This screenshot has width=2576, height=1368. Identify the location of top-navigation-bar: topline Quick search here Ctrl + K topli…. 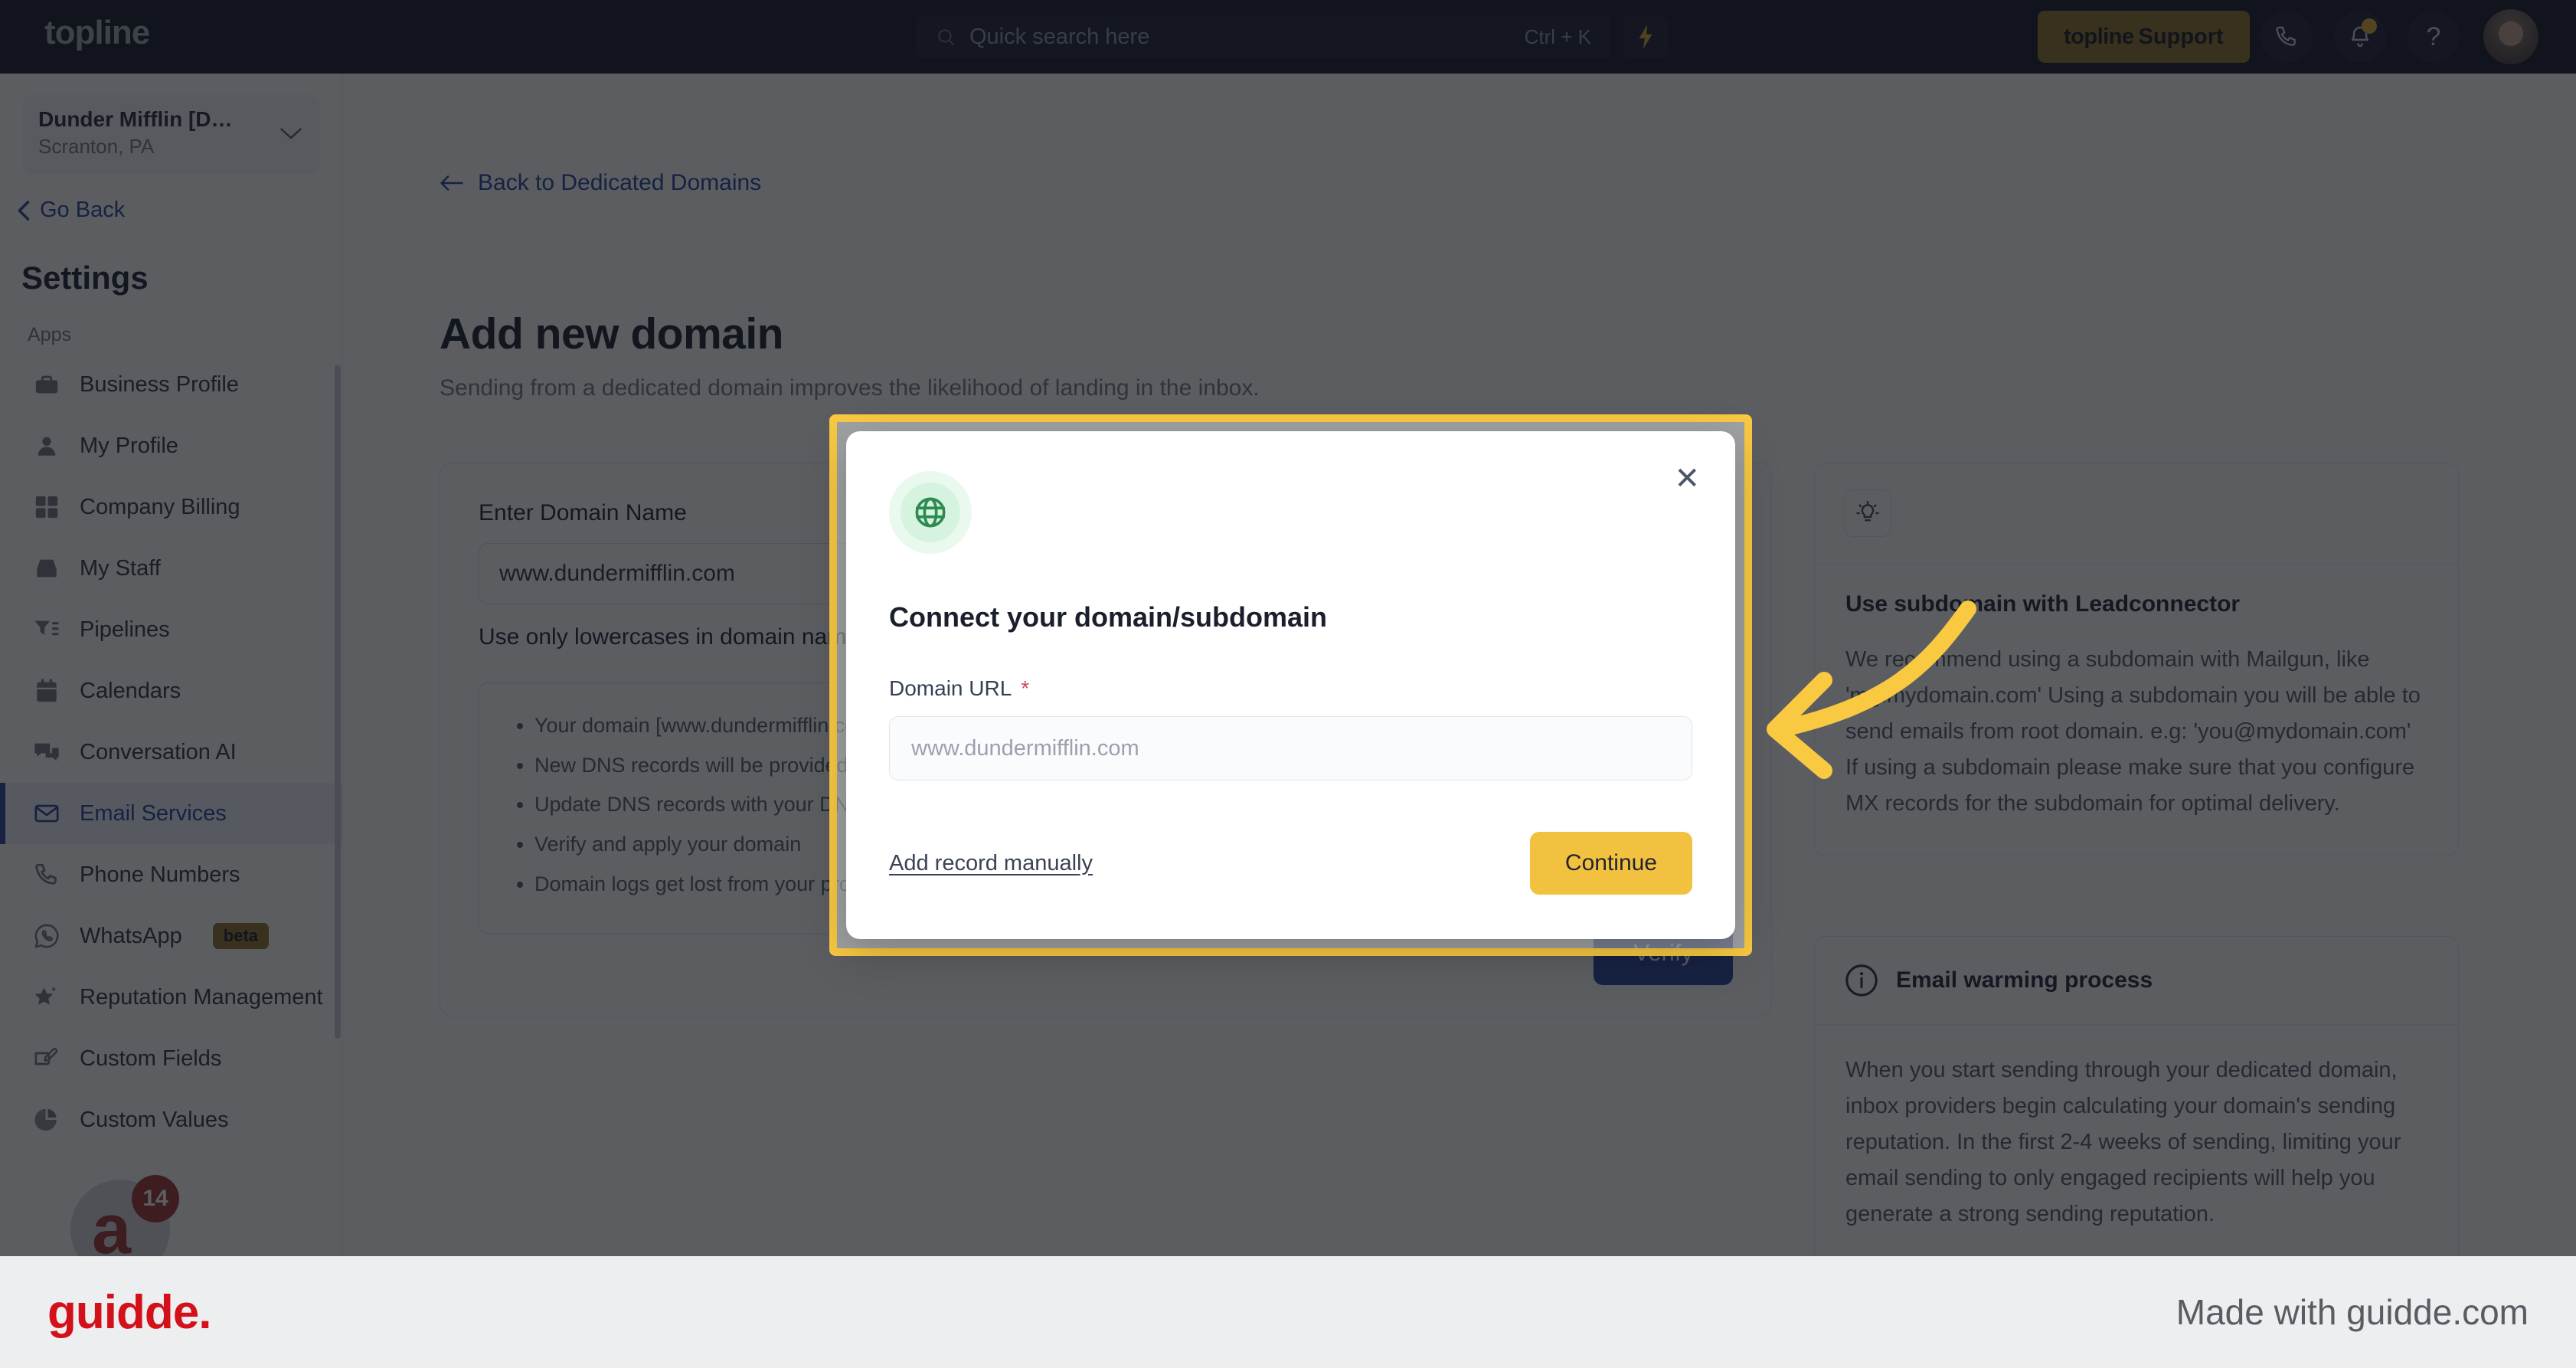
(1288, 37).